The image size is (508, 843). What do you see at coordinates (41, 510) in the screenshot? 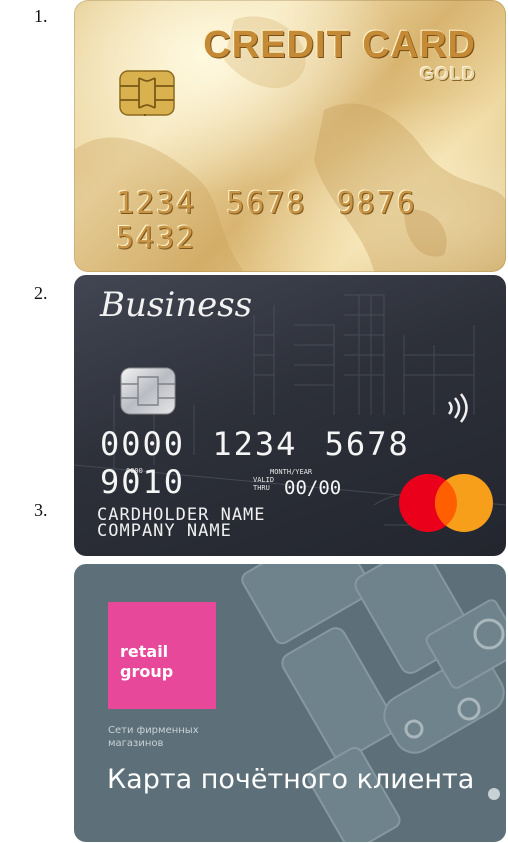
I see `item-number-3: 3.` at bounding box center [41, 510].